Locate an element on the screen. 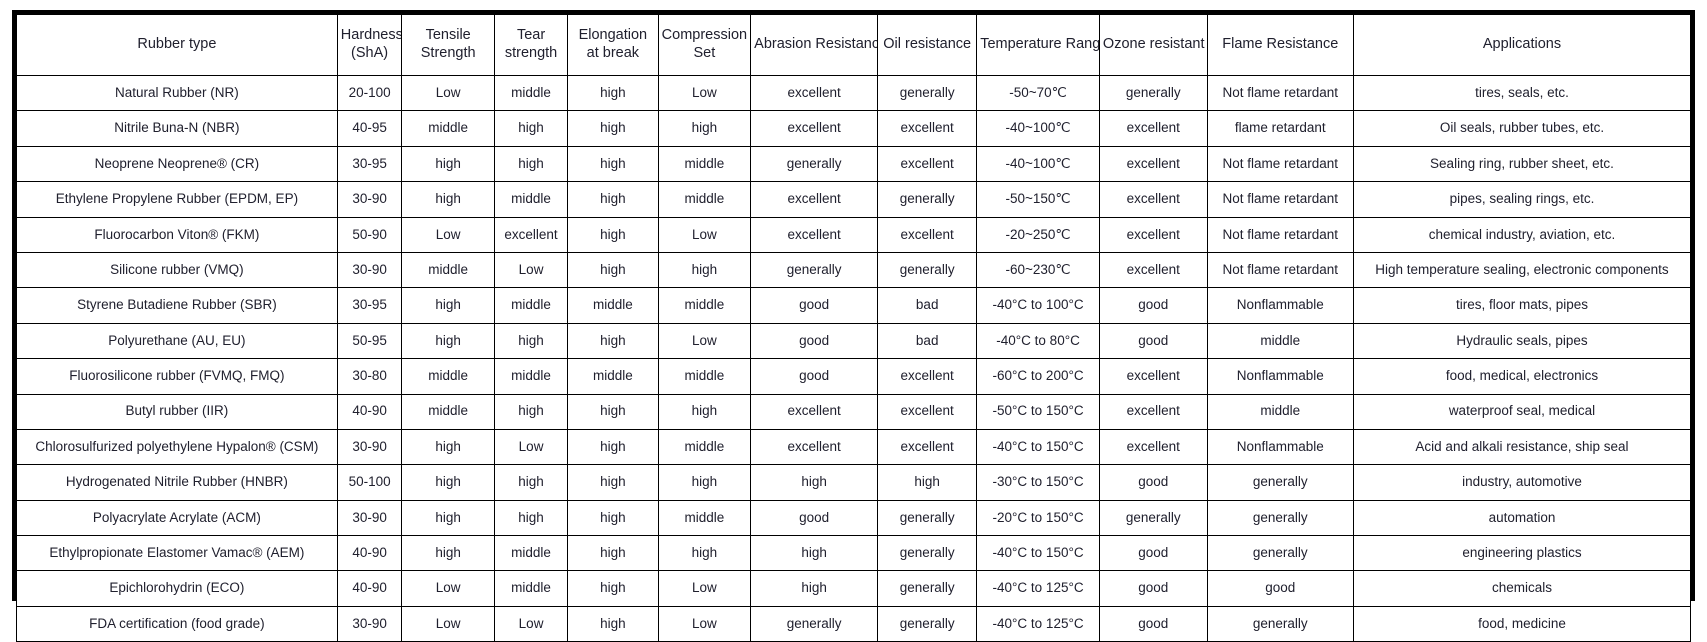  cell-ozone-resistant: generally is located at coordinates (1153, 518).